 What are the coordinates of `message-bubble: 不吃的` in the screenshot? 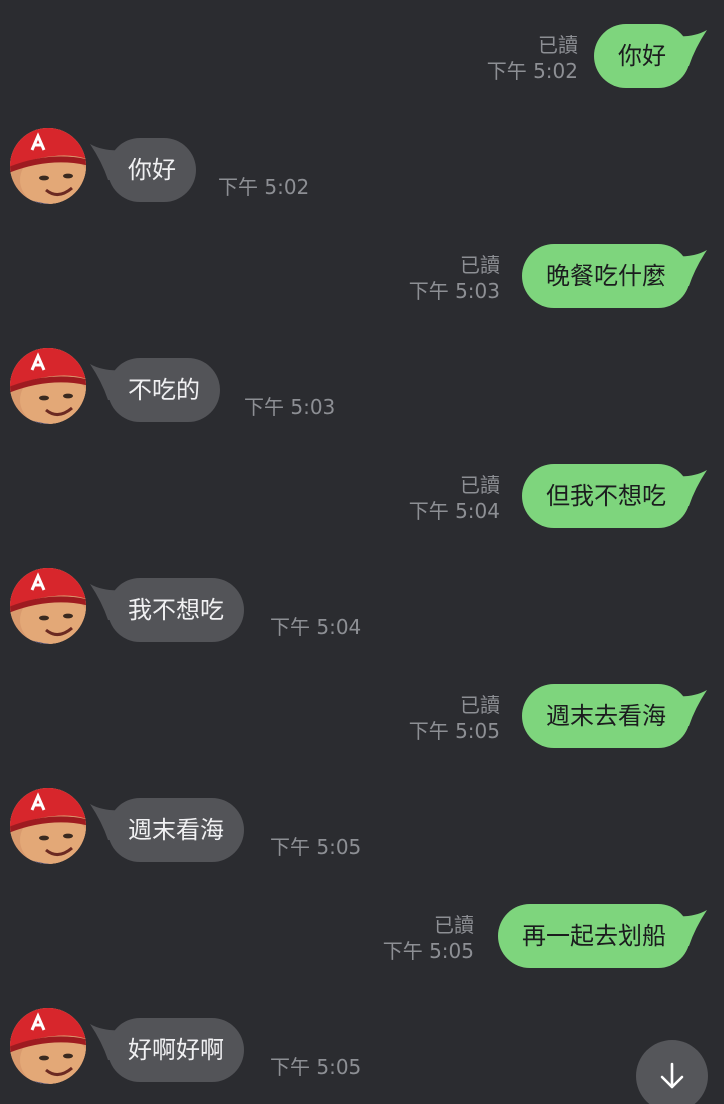 It's located at (164, 390).